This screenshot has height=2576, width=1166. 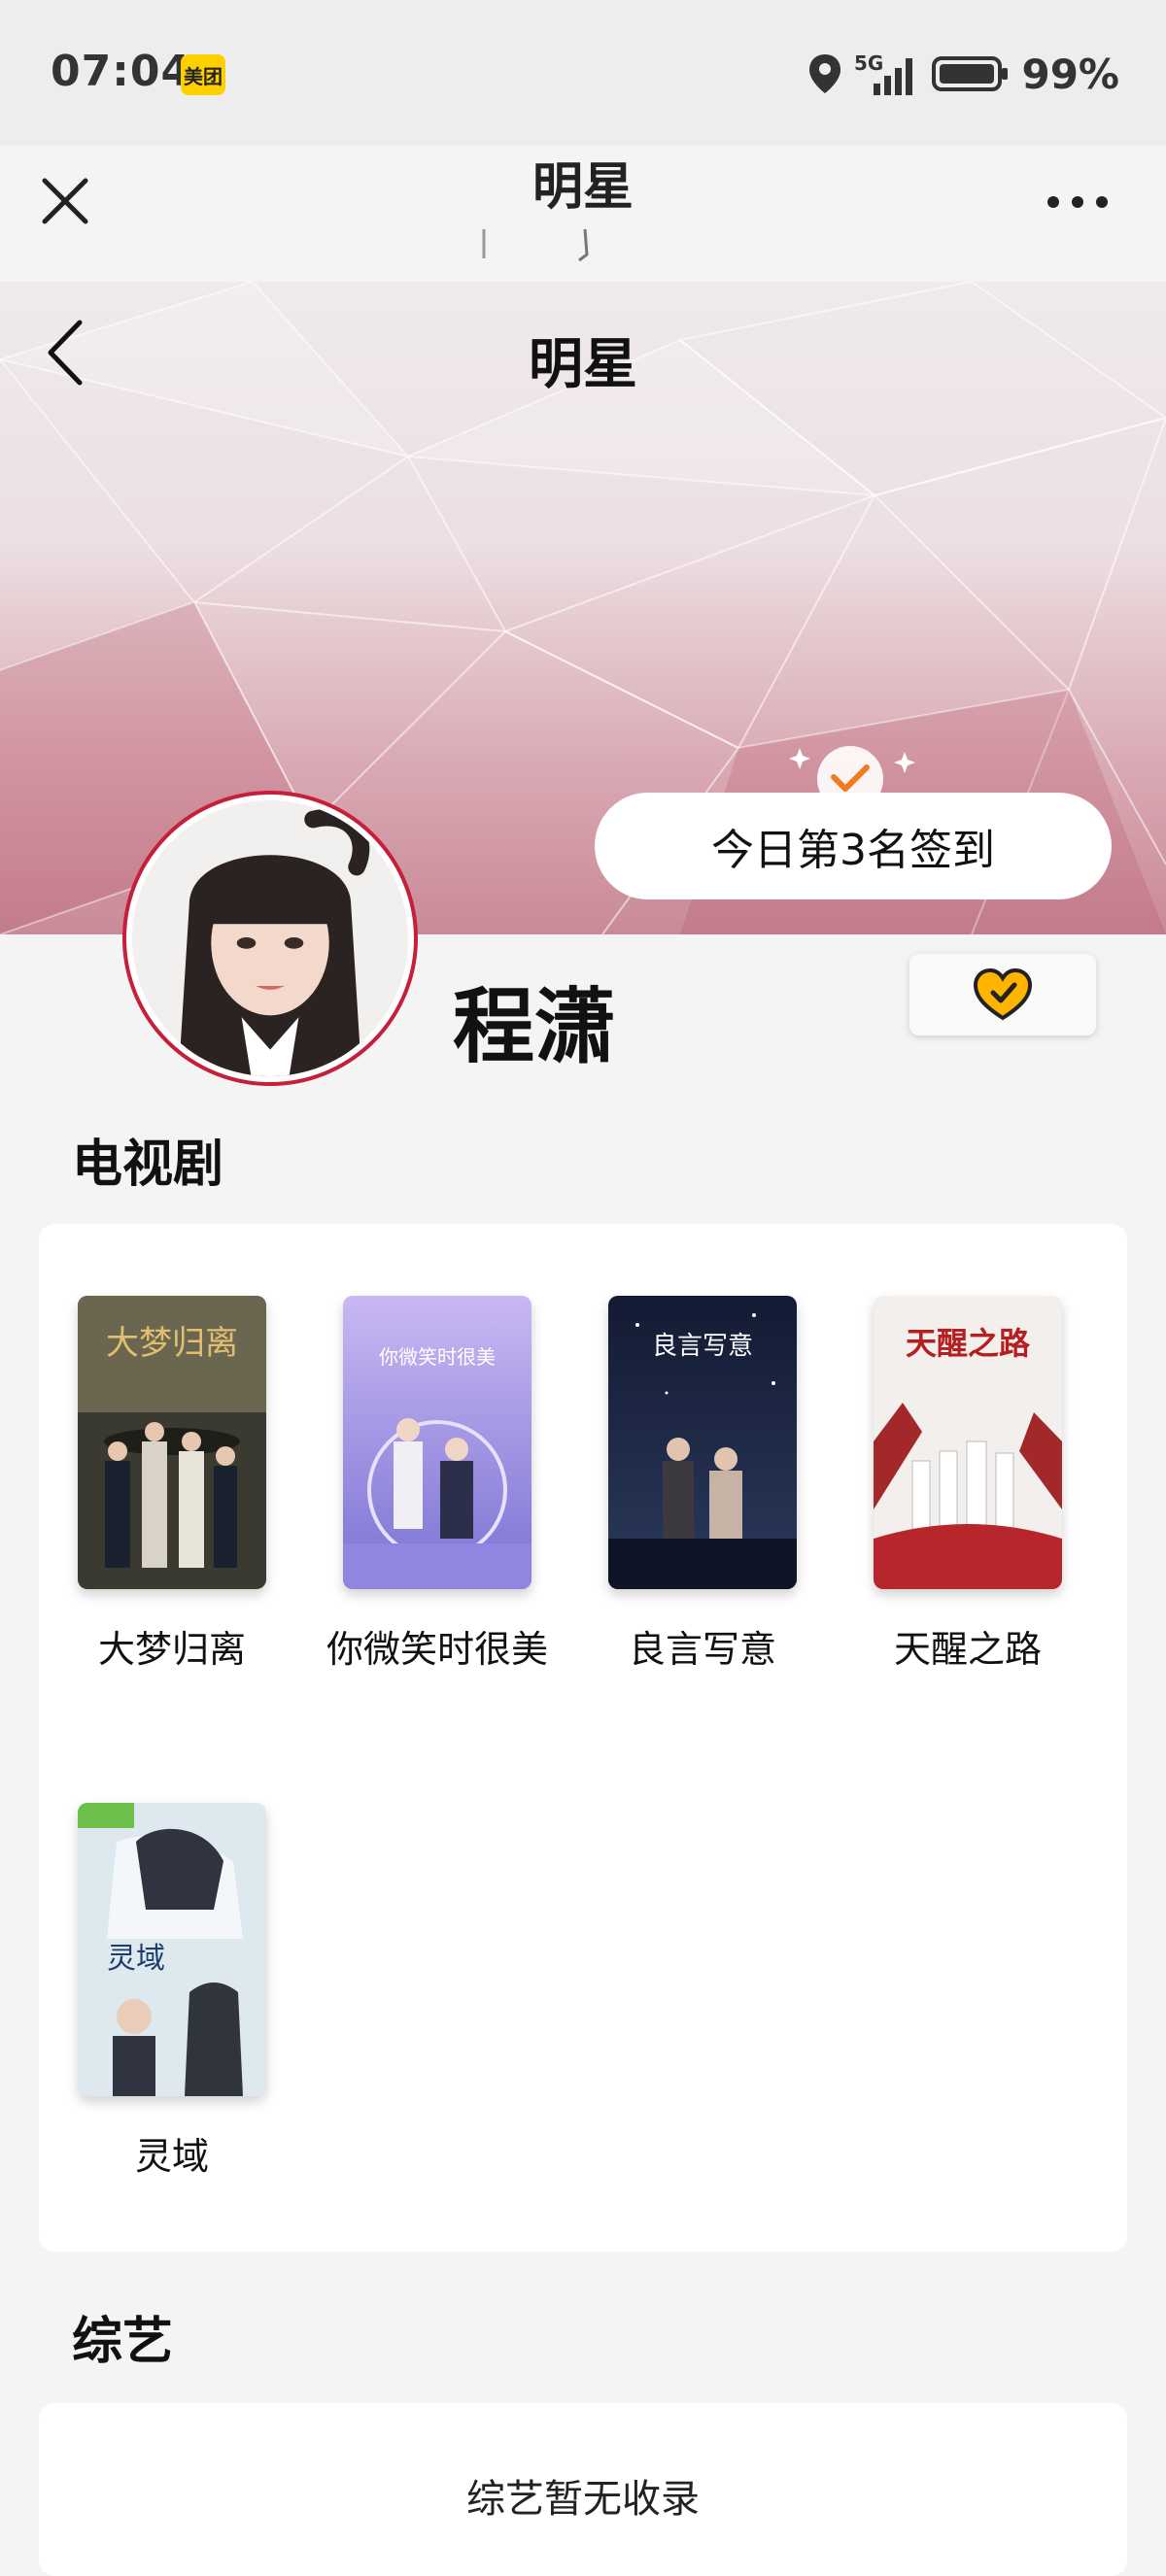 I want to click on poster-image: 大梦归离, so click(x=172, y=1442).